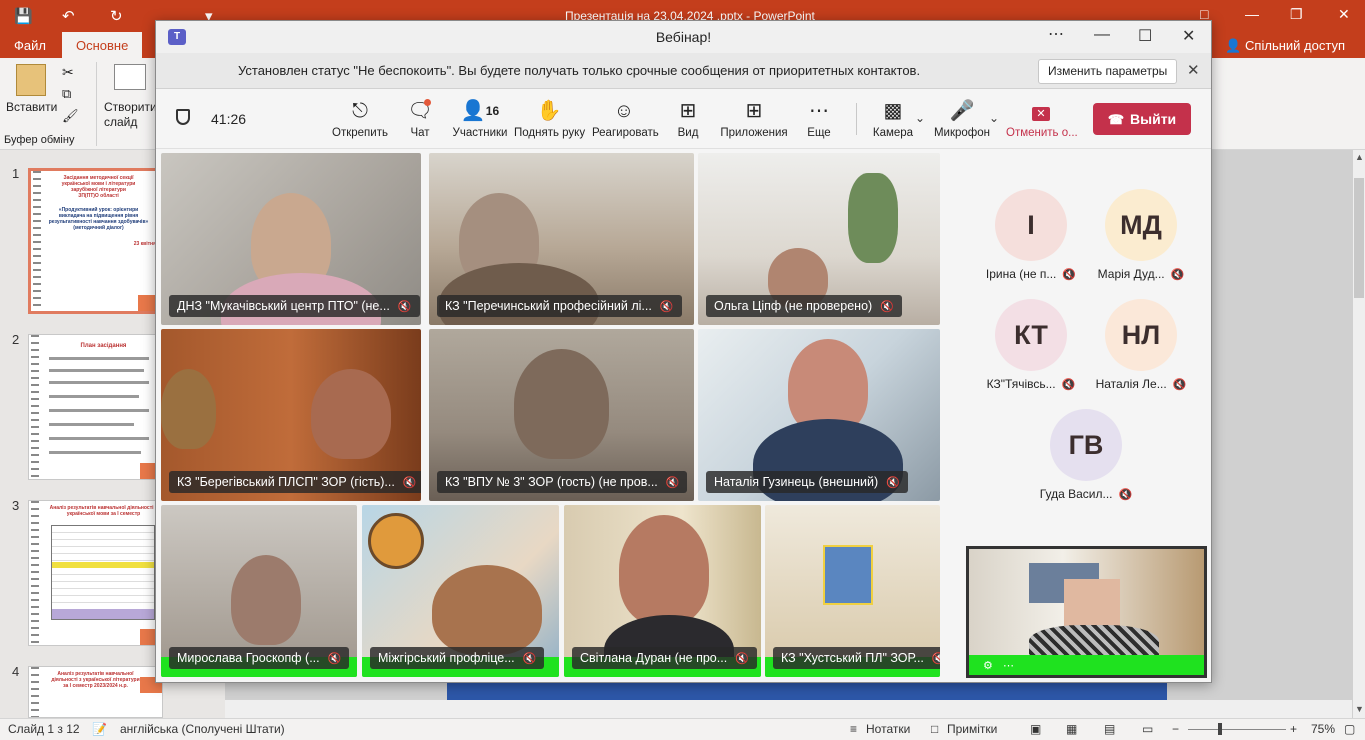 This screenshot has width=1365, height=740. What do you see at coordinates (788, 709) in the screenshot?
I see `horizontal-scrollbar` at bounding box center [788, 709].